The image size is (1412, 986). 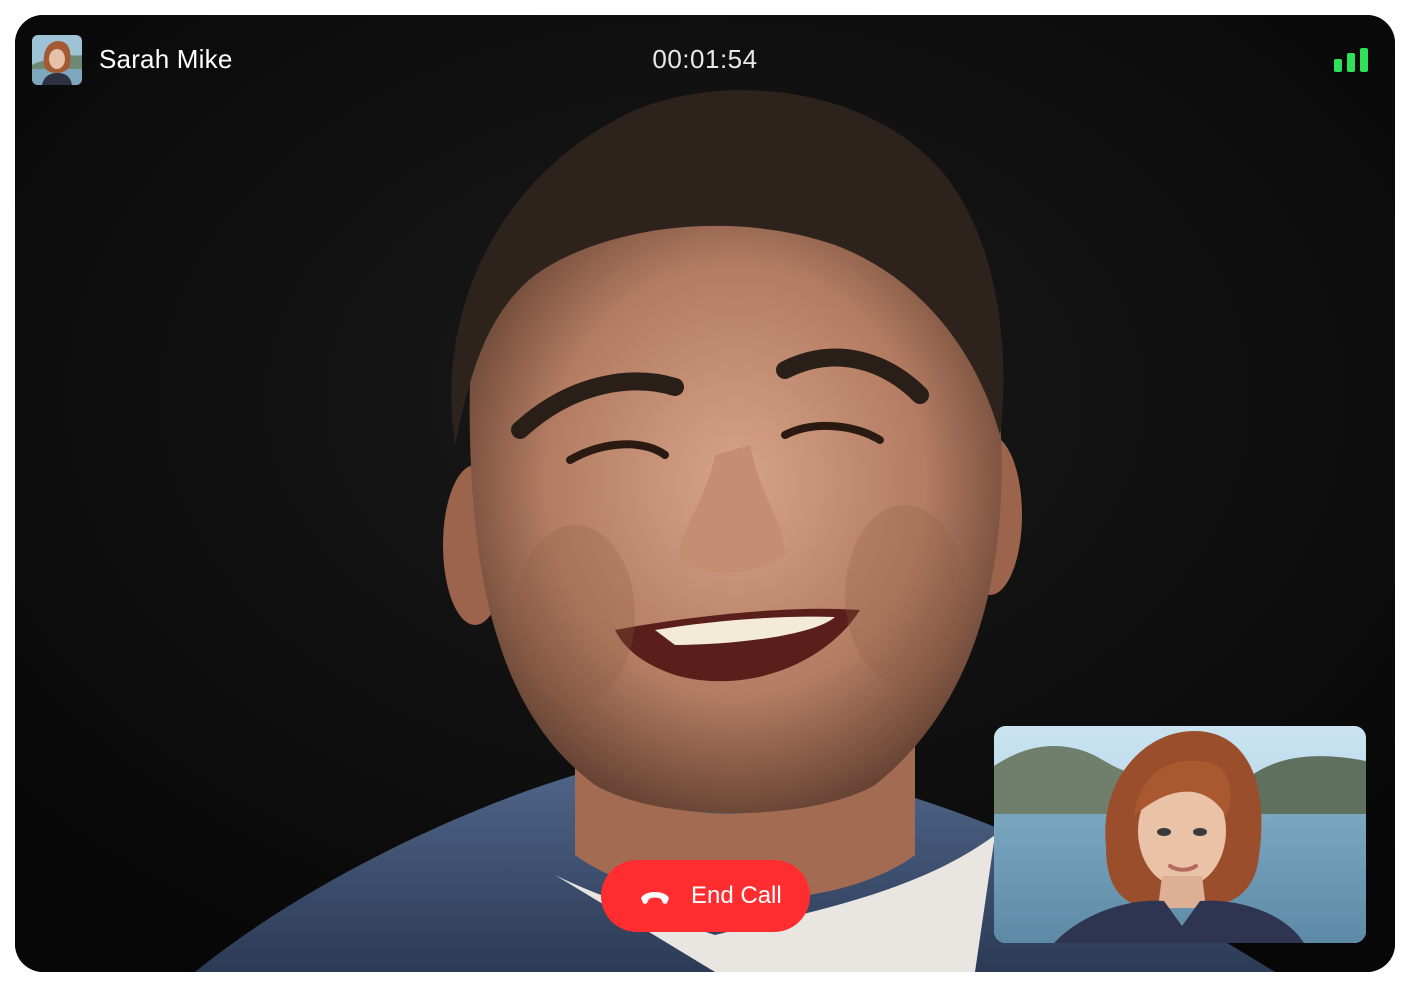 What do you see at coordinates (736, 895) in the screenshot?
I see `end-call-label: End Call` at bounding box center [736, 895].